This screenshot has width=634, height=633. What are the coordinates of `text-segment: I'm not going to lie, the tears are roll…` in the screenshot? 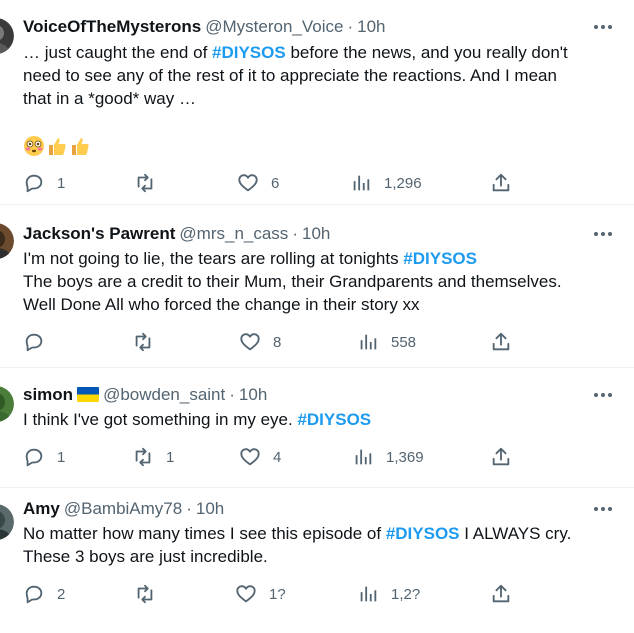 It's located at (213, 258).